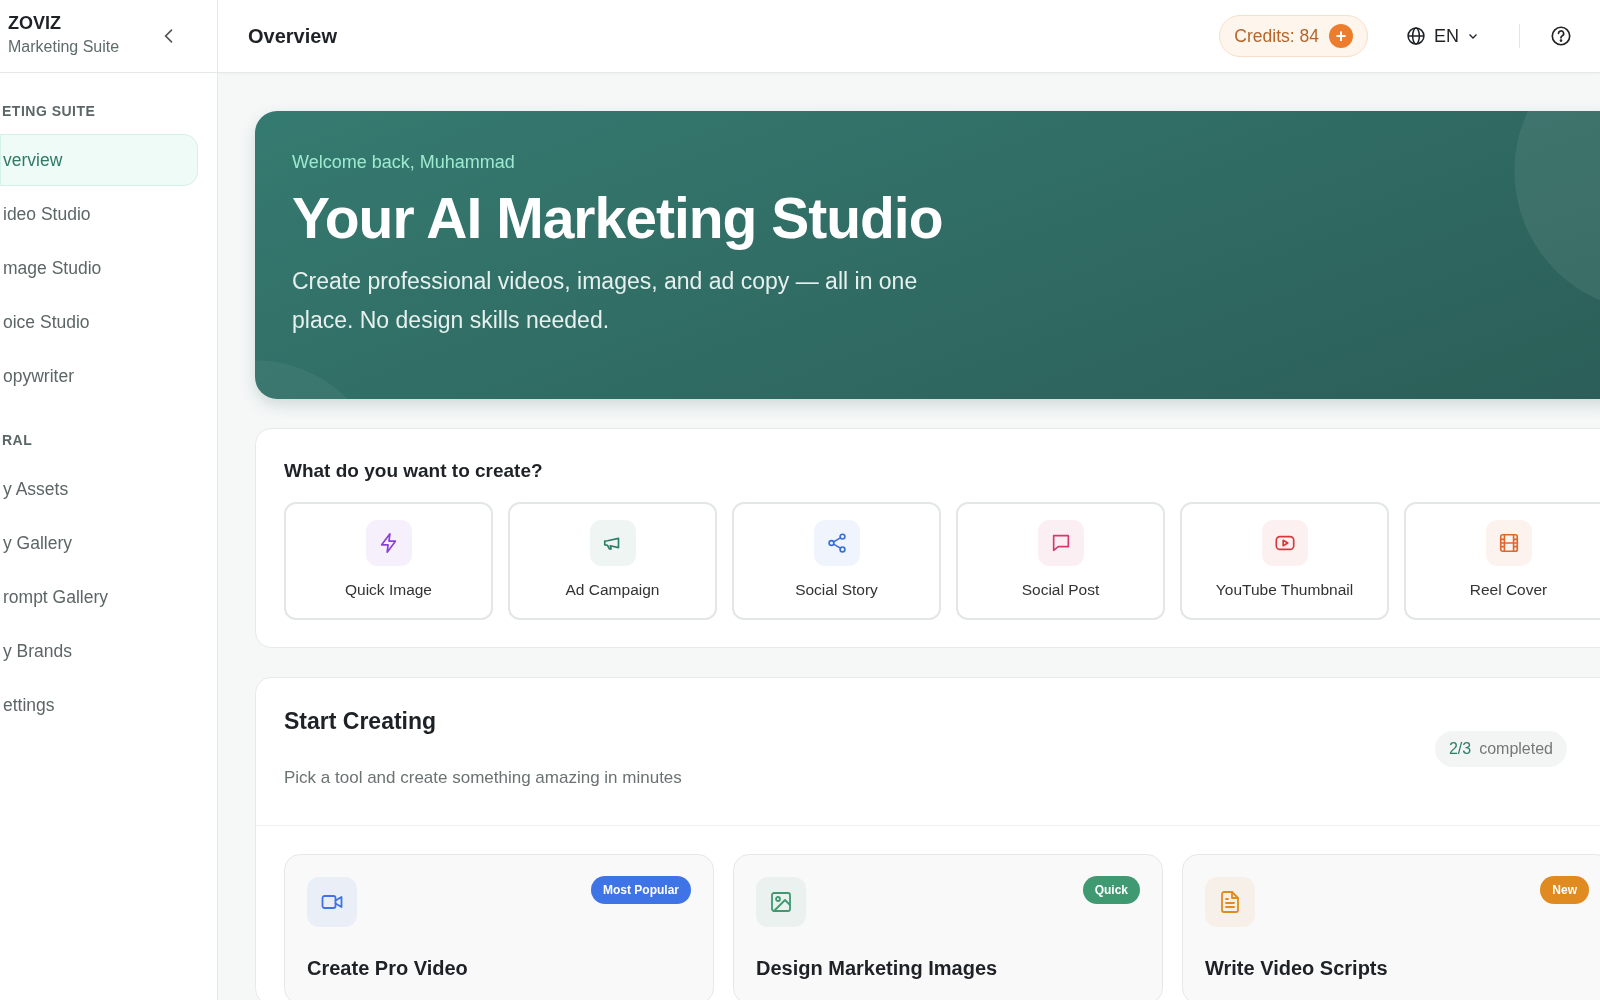 This screenshot has height=1000, width=1600. What do you see at coordinates (948, 926) in the screenshot?
I see `tool-card: Quick Design Marketing Images` at bounding box center [948, 926].